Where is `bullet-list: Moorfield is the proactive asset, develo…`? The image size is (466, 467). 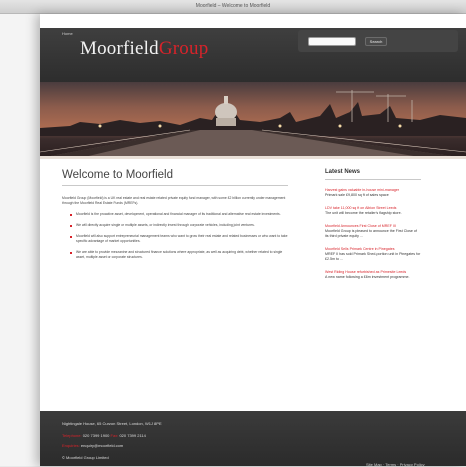
bullet-list: Moorfield is the proactive asset, develo… is located at coordinates (180, 239).